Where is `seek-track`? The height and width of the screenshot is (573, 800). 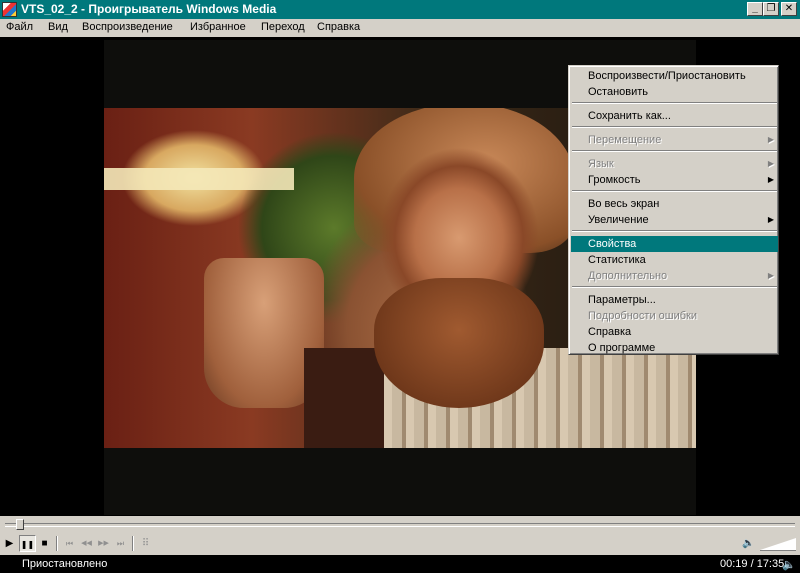
seek-track is located at coordinates (400, 525).